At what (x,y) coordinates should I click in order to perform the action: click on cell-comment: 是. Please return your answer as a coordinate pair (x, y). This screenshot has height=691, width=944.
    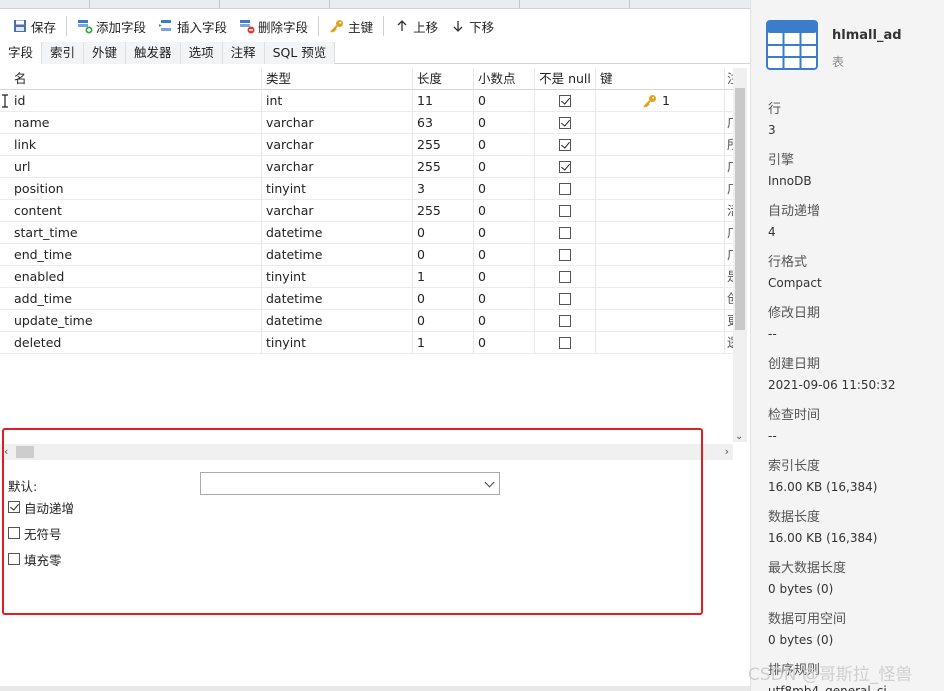
    Looking at the image, I should click on (729, 277).